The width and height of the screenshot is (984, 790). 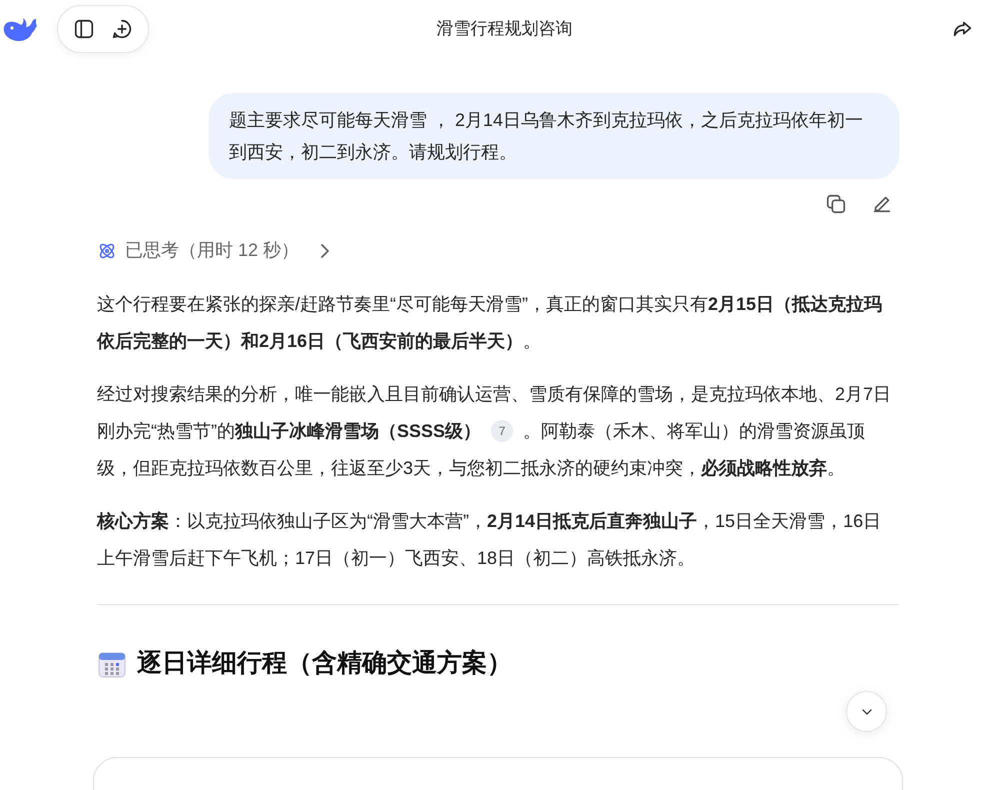 I want to click on user-message-bubble: 题主要求尽可能每天滑雪 ， 2月14日乌鲁木齐到克拉玛依，之后克拉玛依年初一到西安，初二到永济。请规划行程。, so click(x=554, y=136).